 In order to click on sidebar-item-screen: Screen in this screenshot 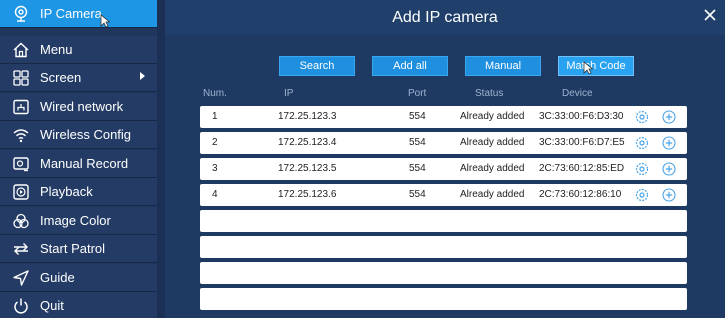, I will do `click(78, 78)`.